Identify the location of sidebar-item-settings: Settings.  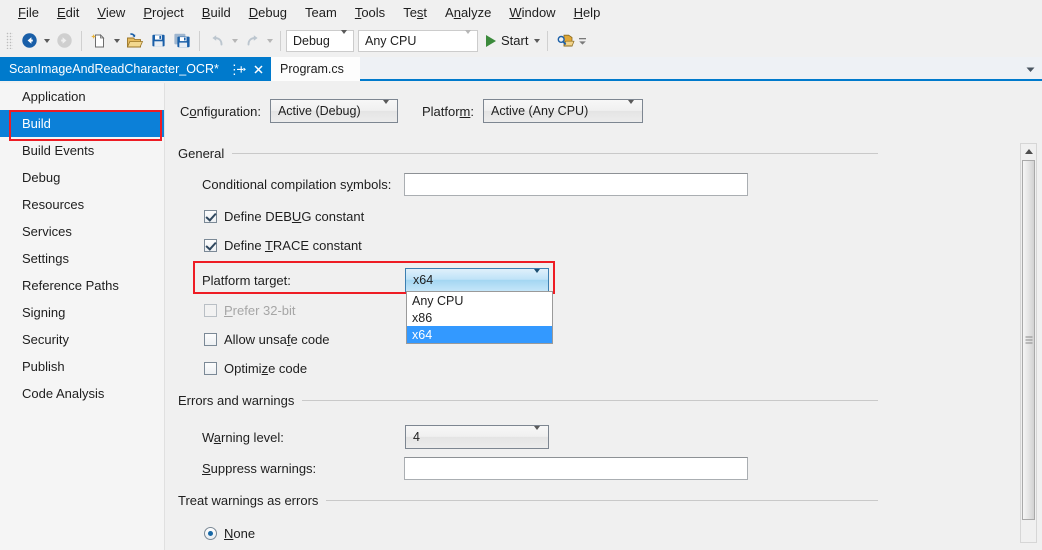
(82, 258).